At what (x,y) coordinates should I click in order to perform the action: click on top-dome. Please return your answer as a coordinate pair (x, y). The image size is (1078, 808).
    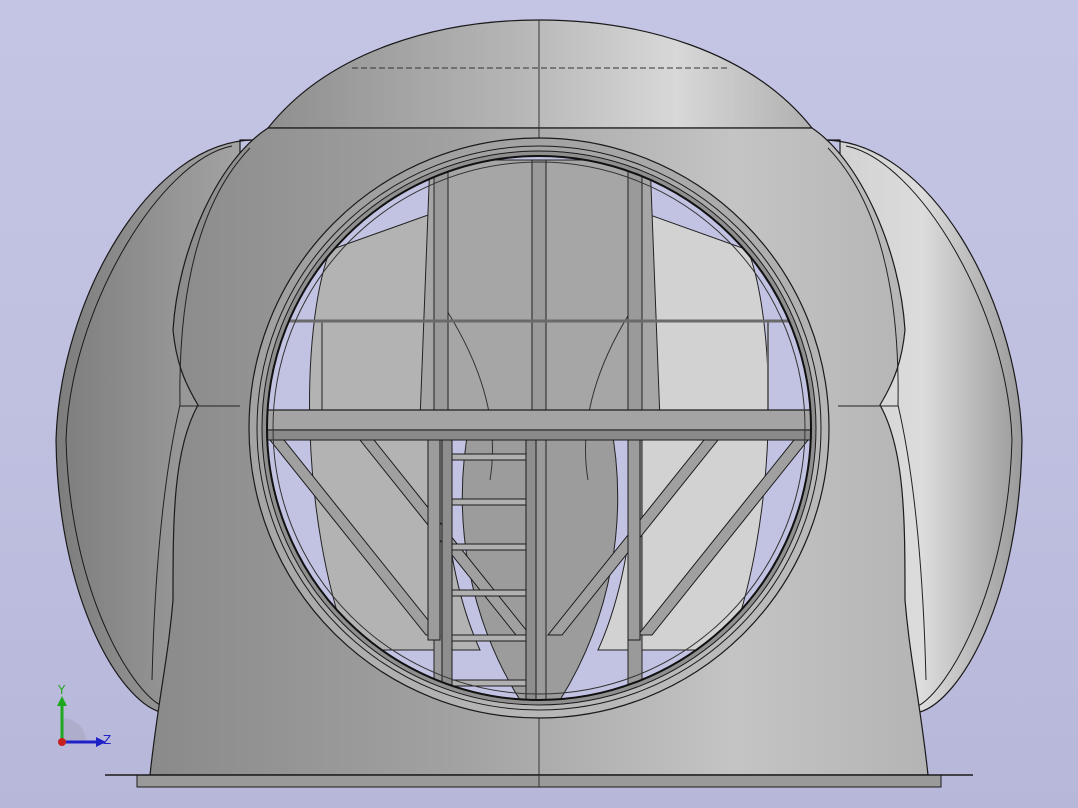
    Looking at the image, I should click on (540, 74).